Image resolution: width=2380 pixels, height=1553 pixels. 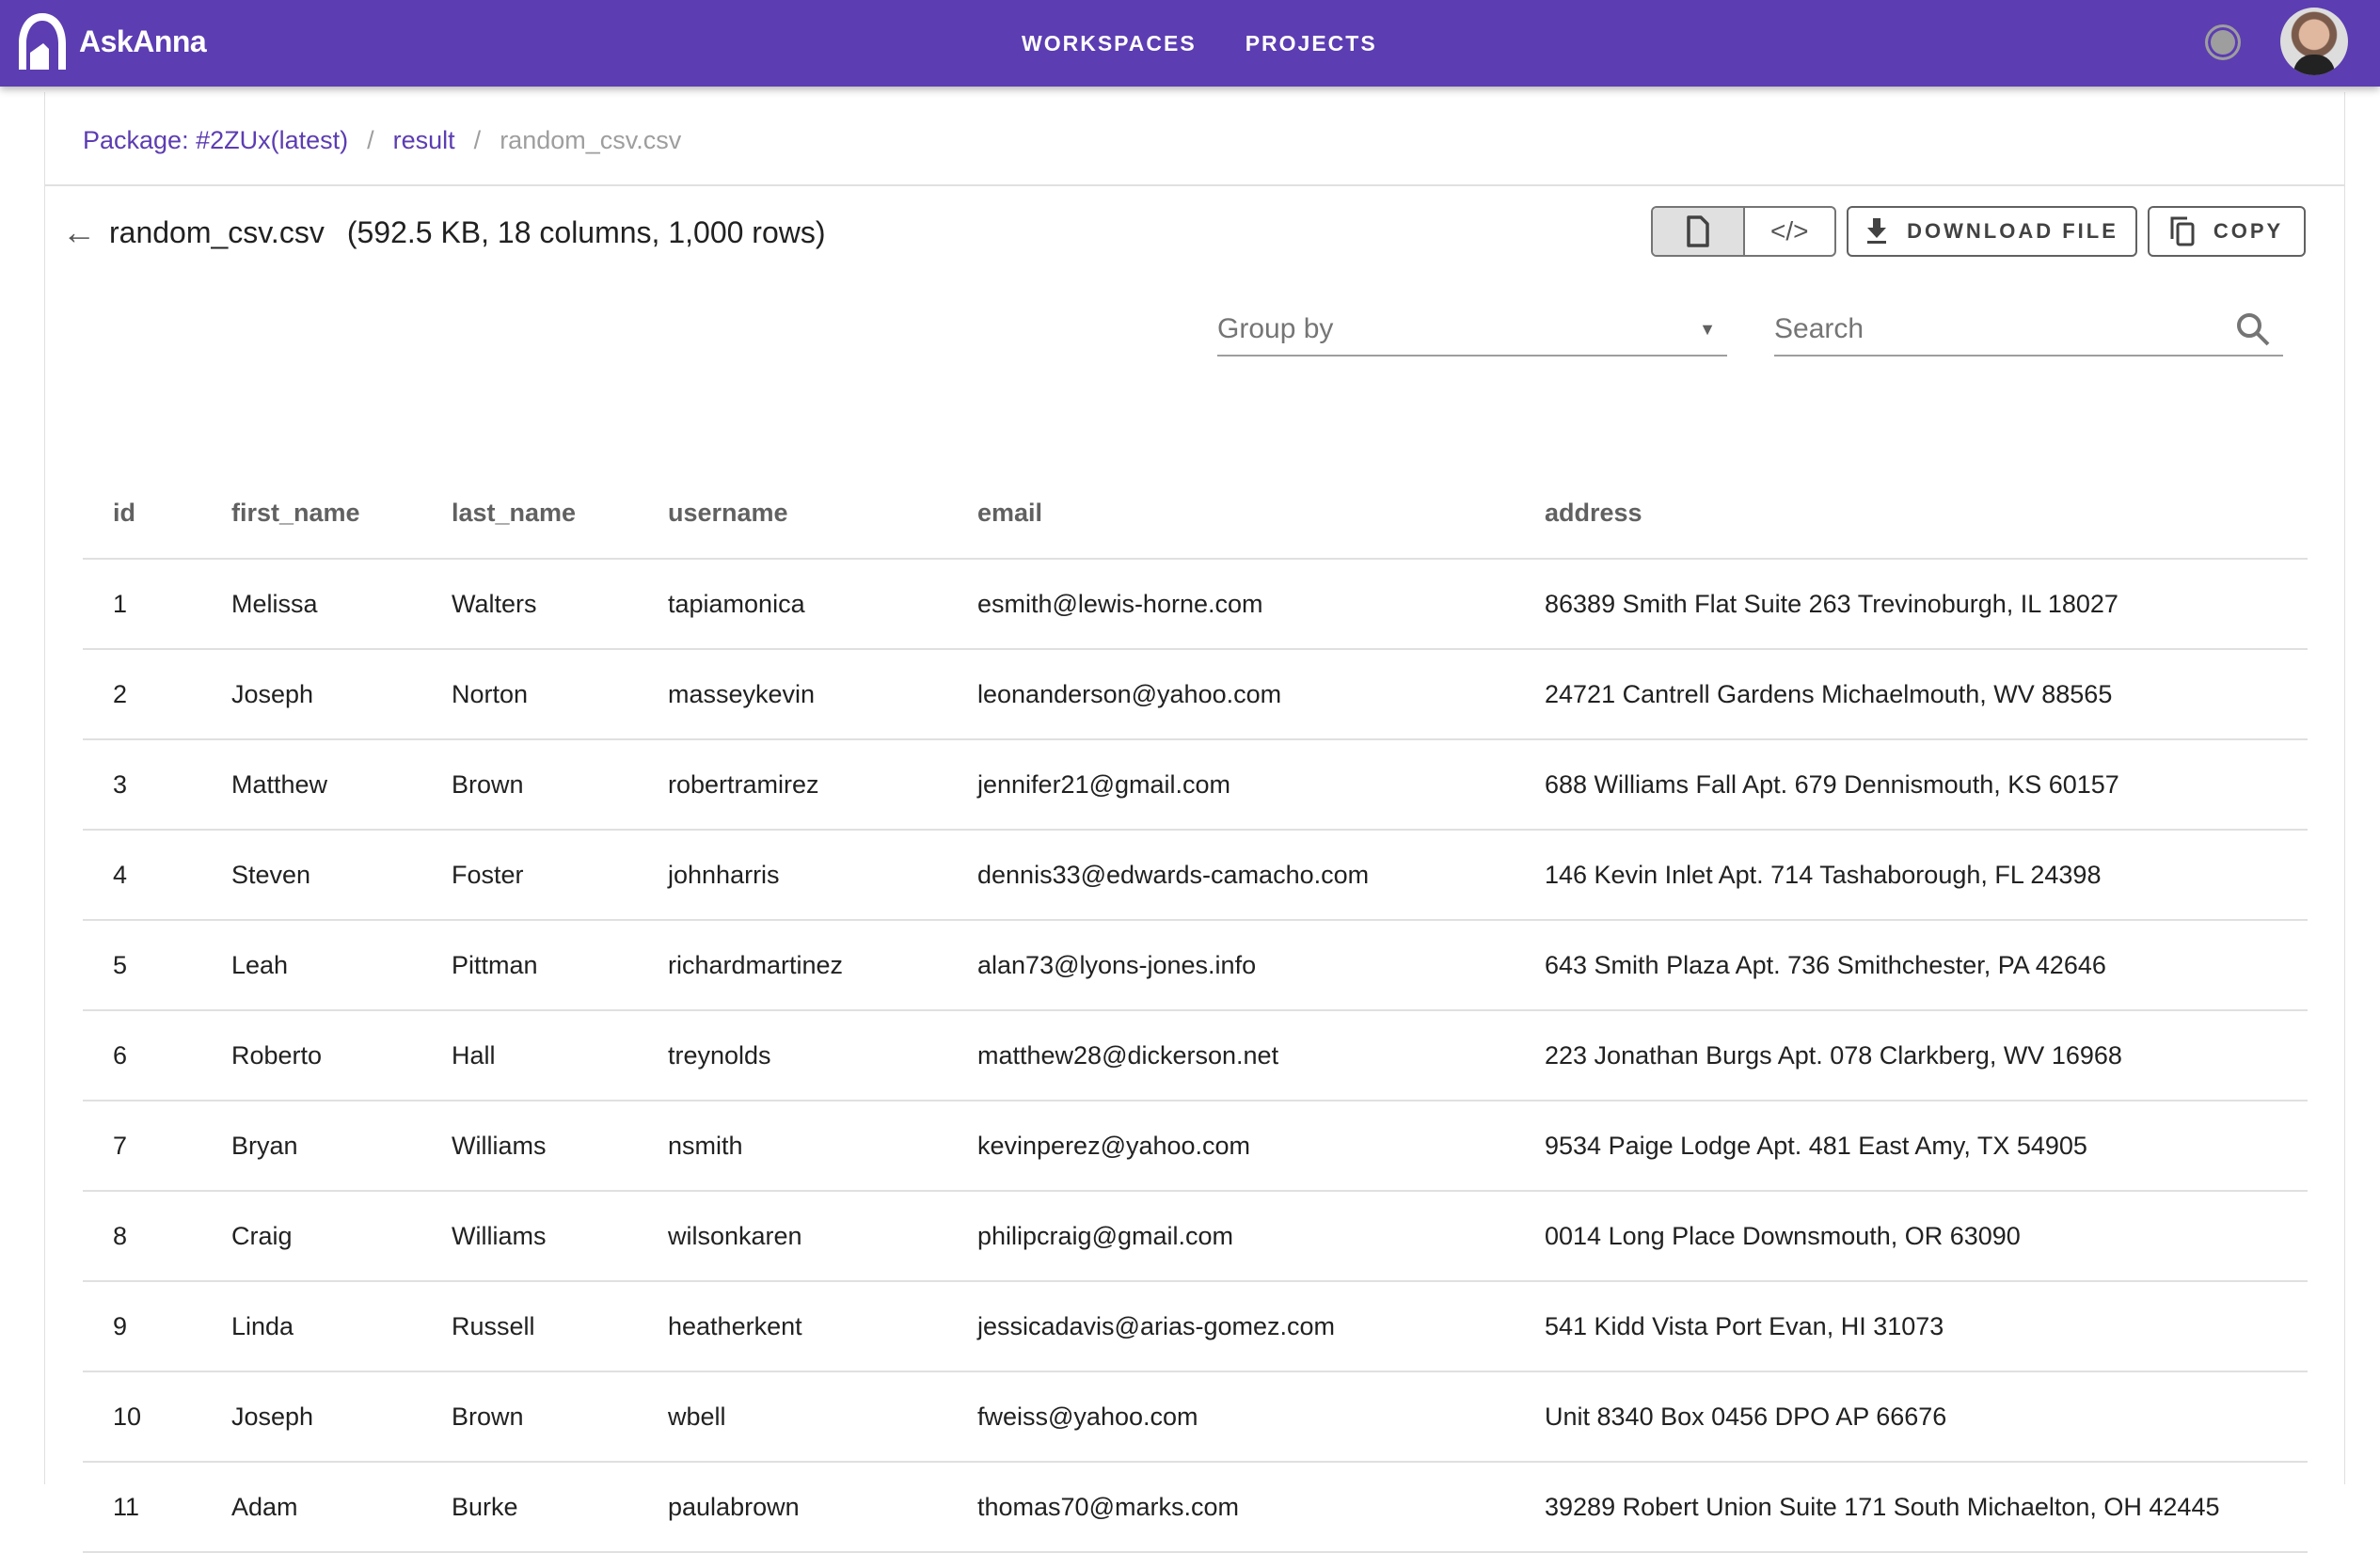 I want to click on askanna-logo-icon, so click(x=42, y=41).